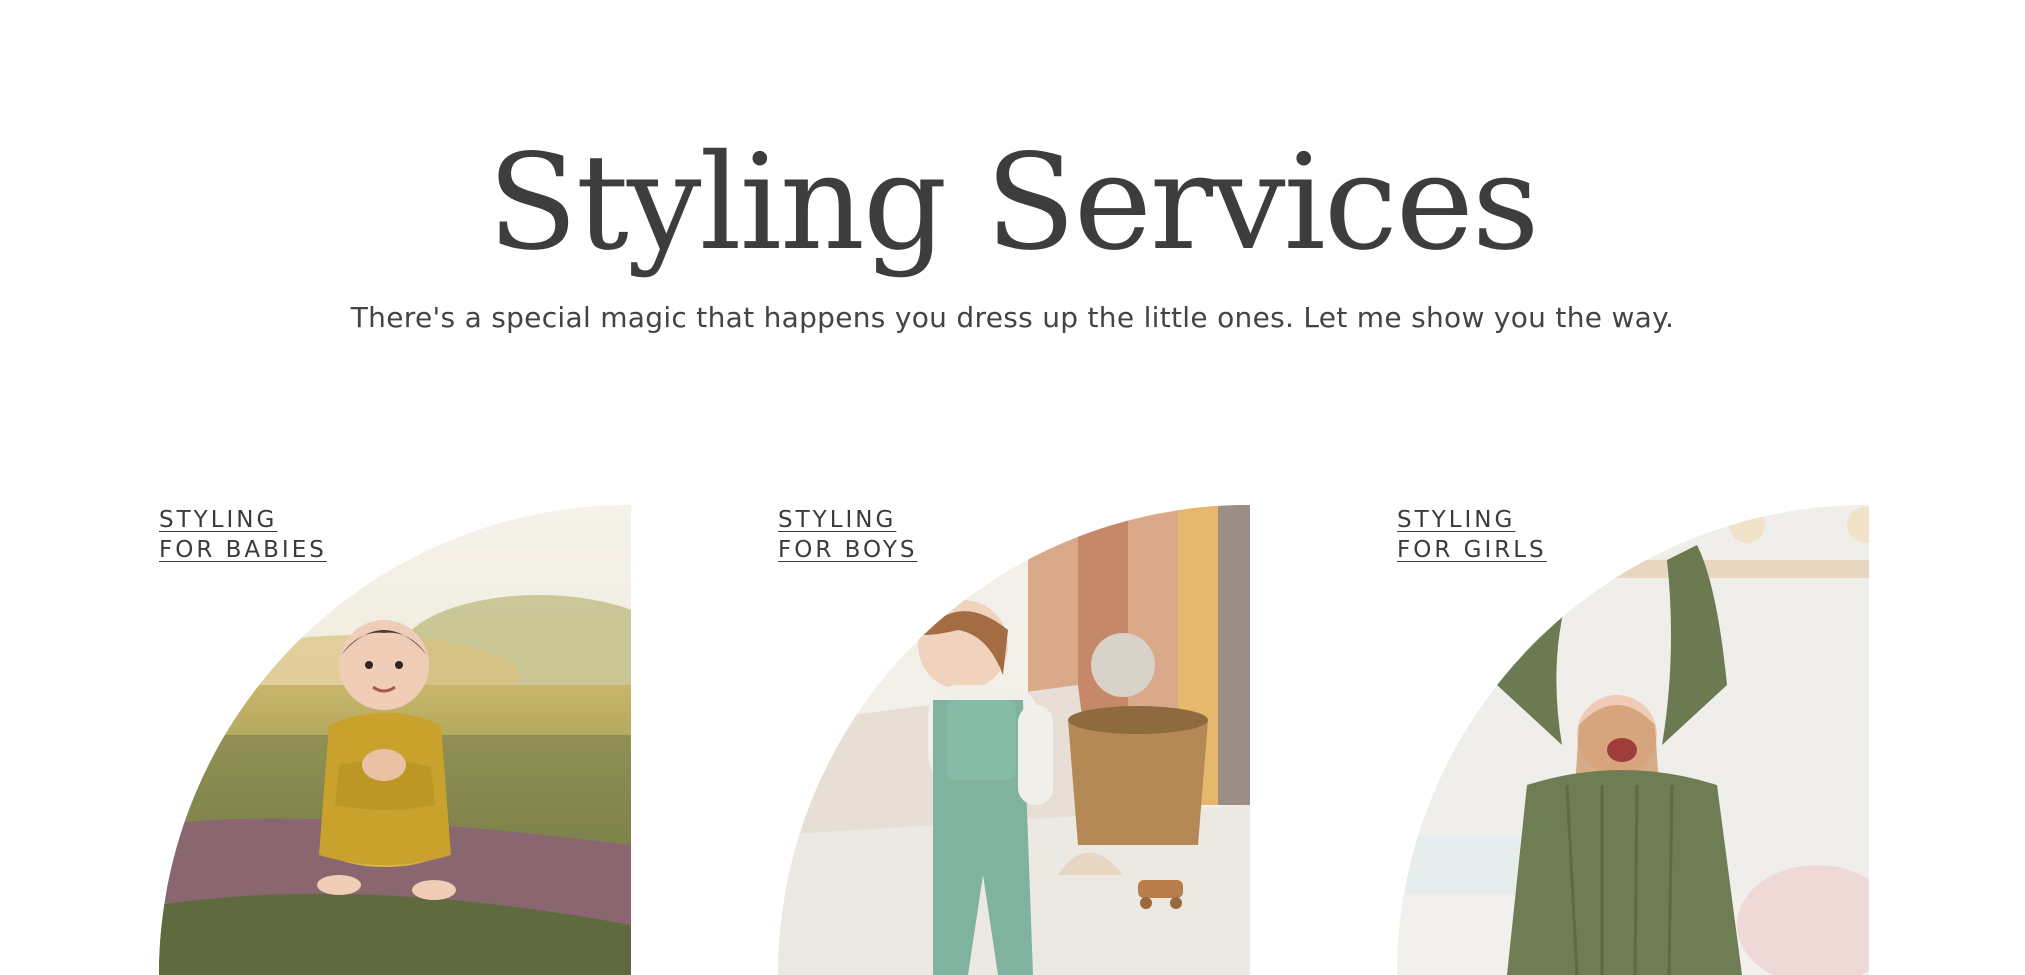  I want to click on babies-link-line1: STYLING, so click(218, 520).